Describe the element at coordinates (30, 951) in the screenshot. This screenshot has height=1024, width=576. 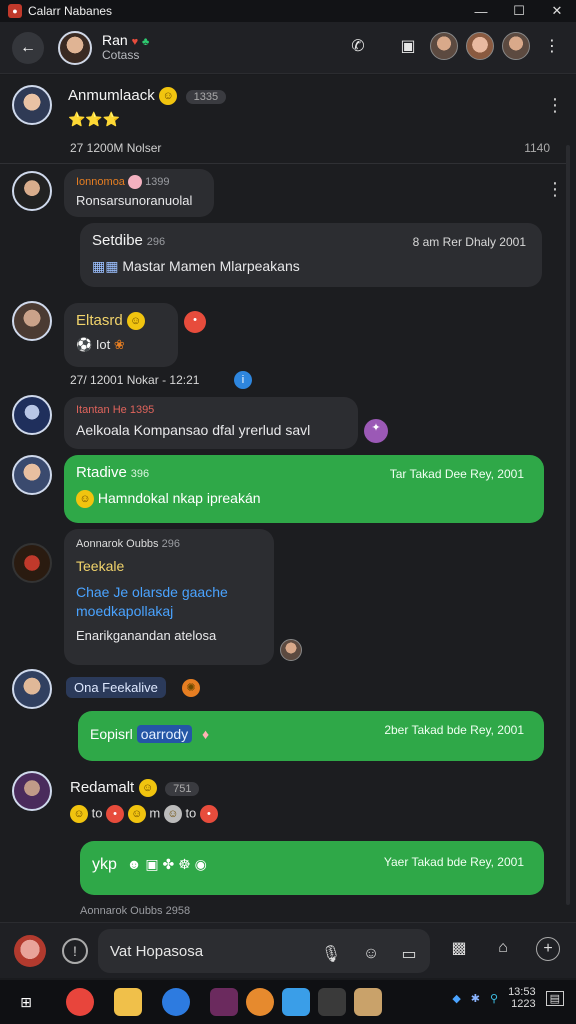
I see `self-avatar` at that location.